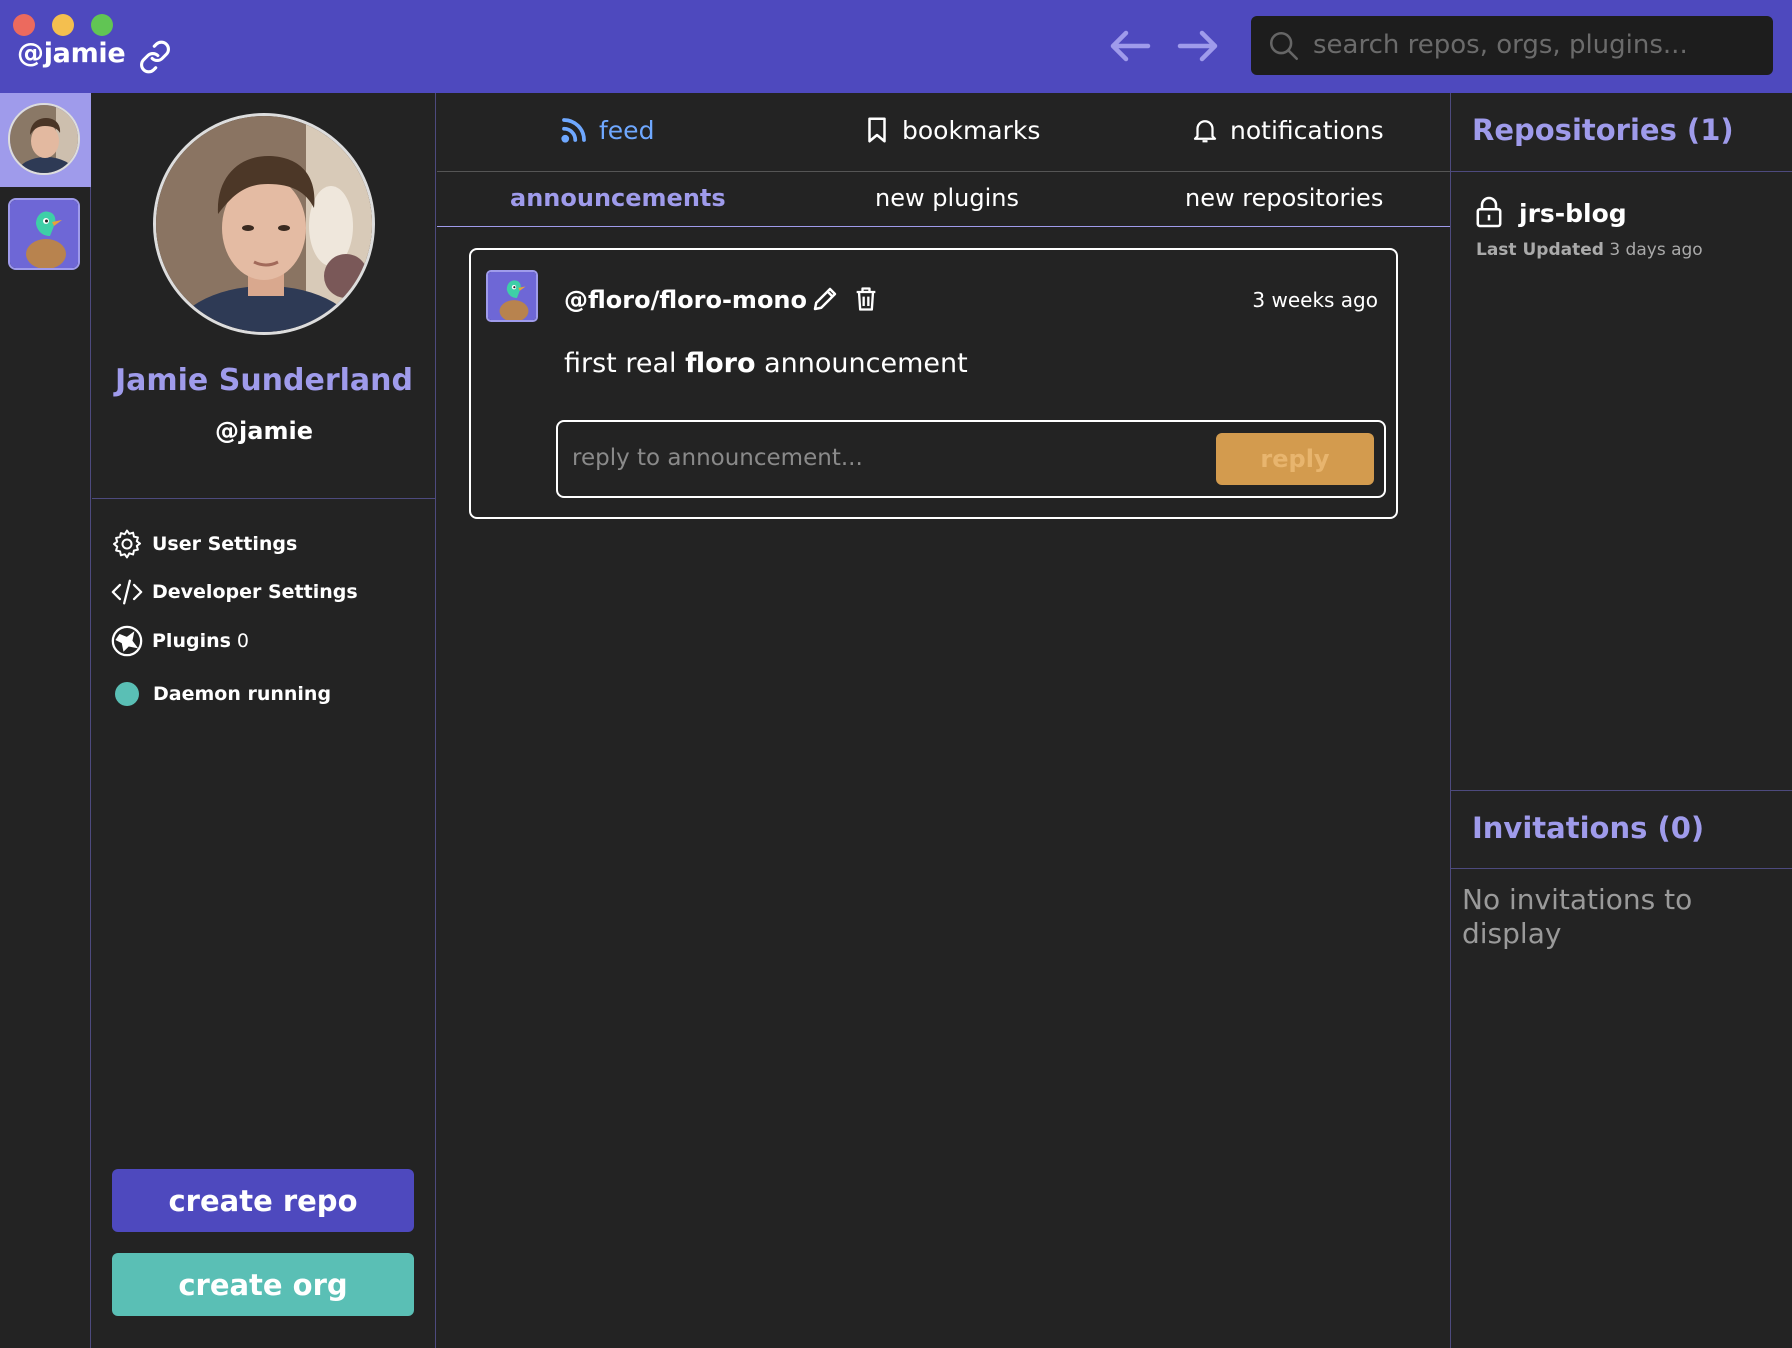  I want to click on invitations-empty-text: No invitations to display, so click(1577, 916).